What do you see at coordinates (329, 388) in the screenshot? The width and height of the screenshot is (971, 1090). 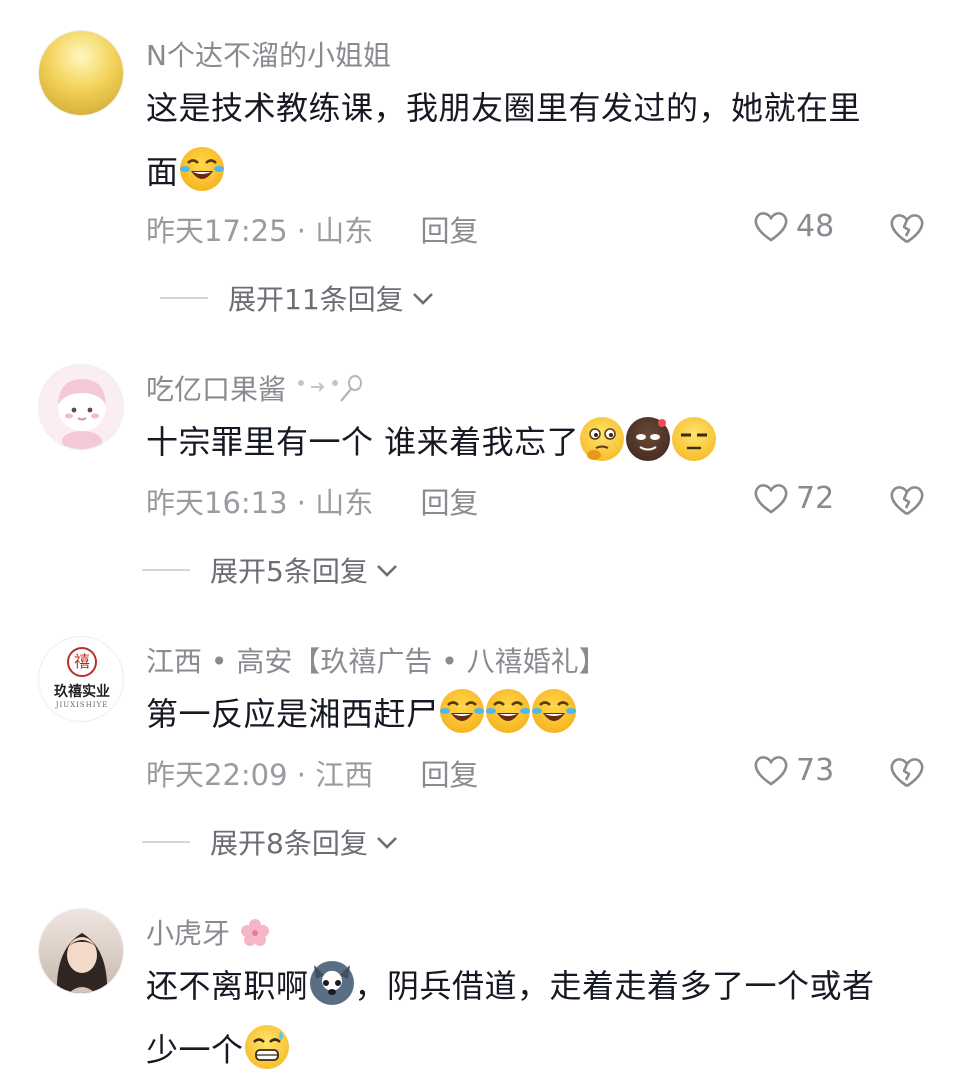 I see `spoon-icon` at bounding box center [329, 388].